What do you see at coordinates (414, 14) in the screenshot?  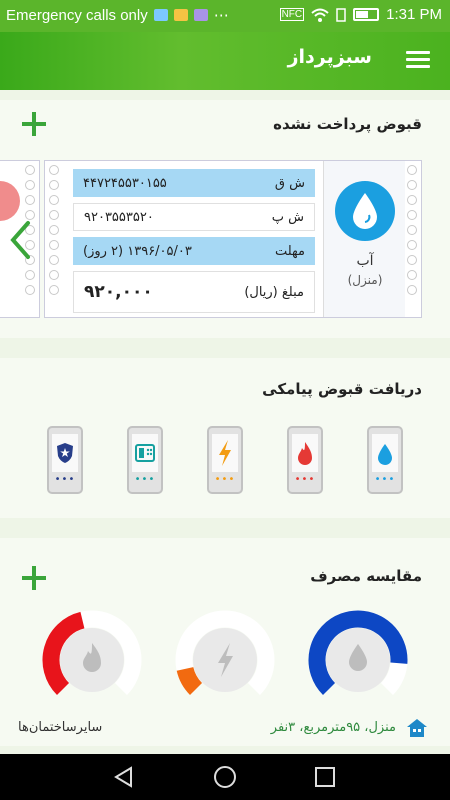 I see `clock: 1:31 PM` at bounding box center [414, 14].